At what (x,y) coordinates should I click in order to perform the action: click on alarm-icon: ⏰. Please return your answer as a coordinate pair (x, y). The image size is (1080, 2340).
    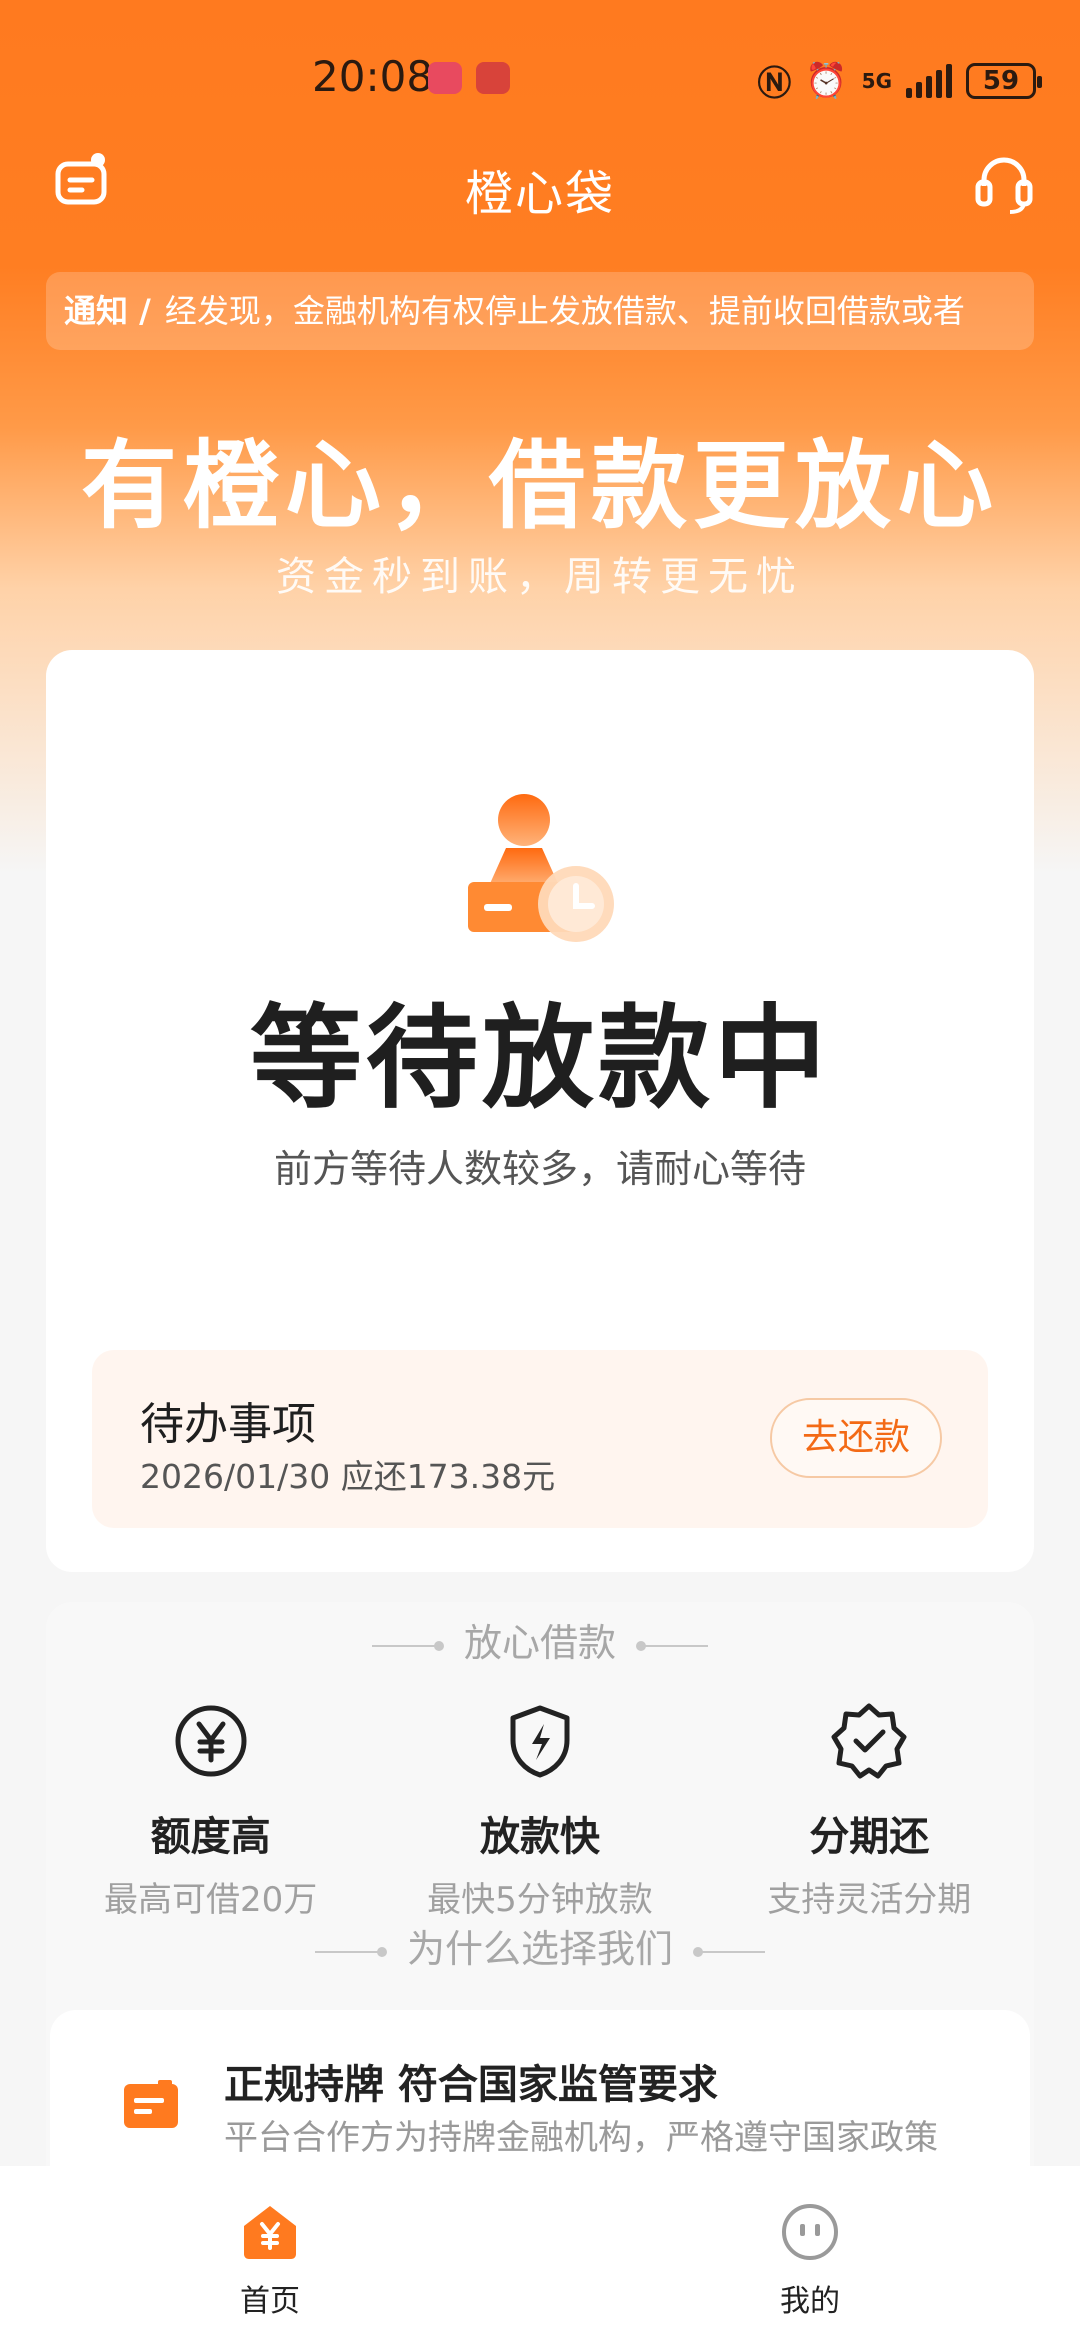
    Looking at the image, I should click on (826, 80).